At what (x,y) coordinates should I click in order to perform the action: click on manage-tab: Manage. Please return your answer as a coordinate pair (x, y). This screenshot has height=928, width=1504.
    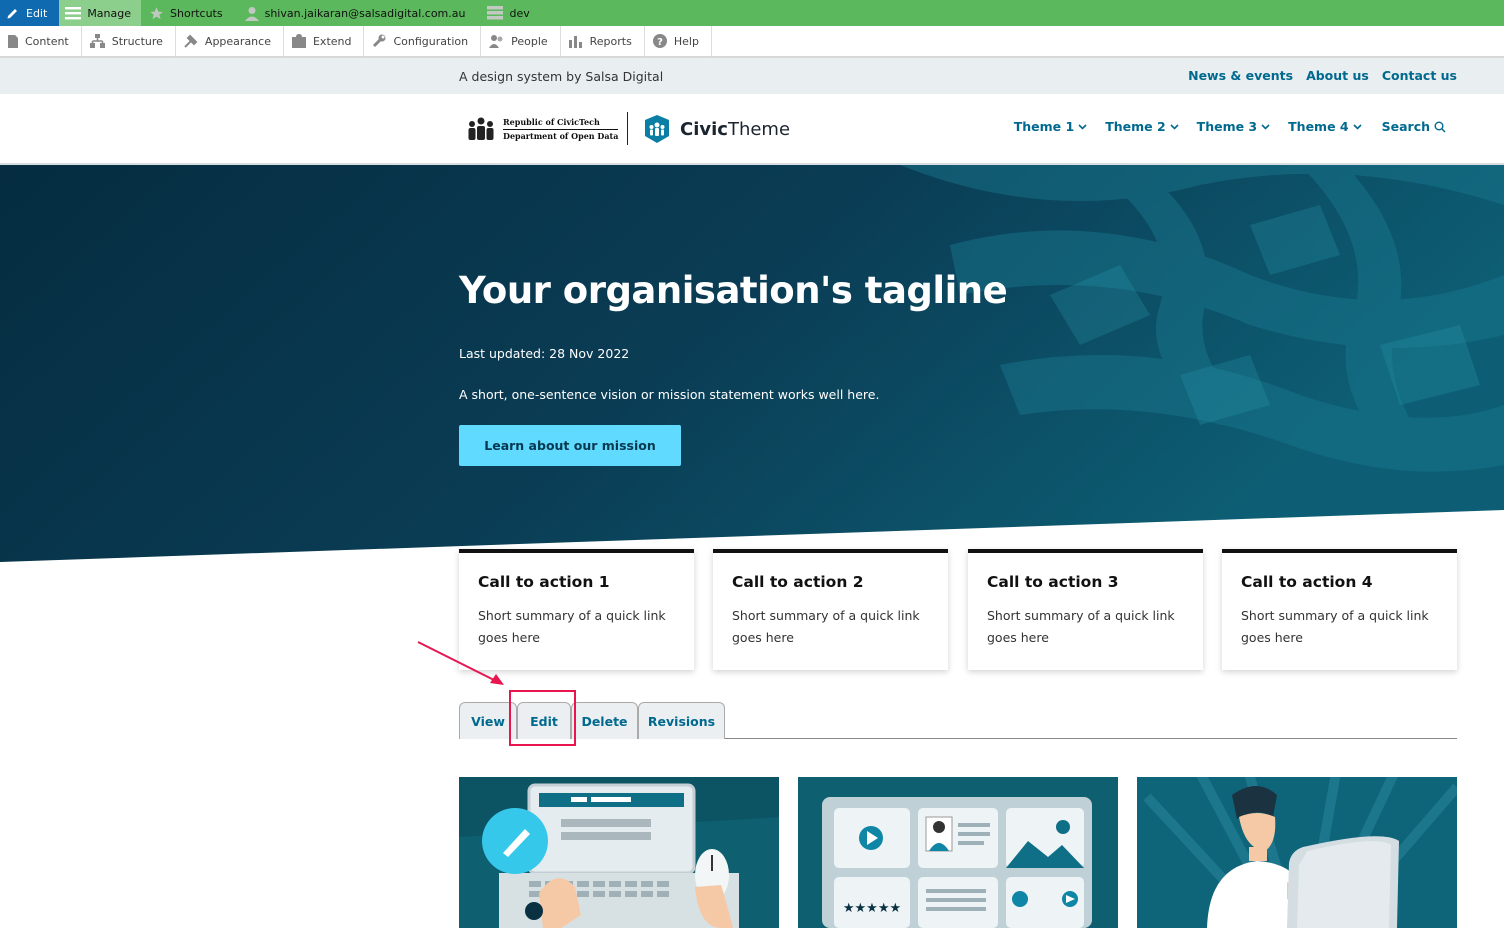
    Looking at the image, I should click on (100, 13).